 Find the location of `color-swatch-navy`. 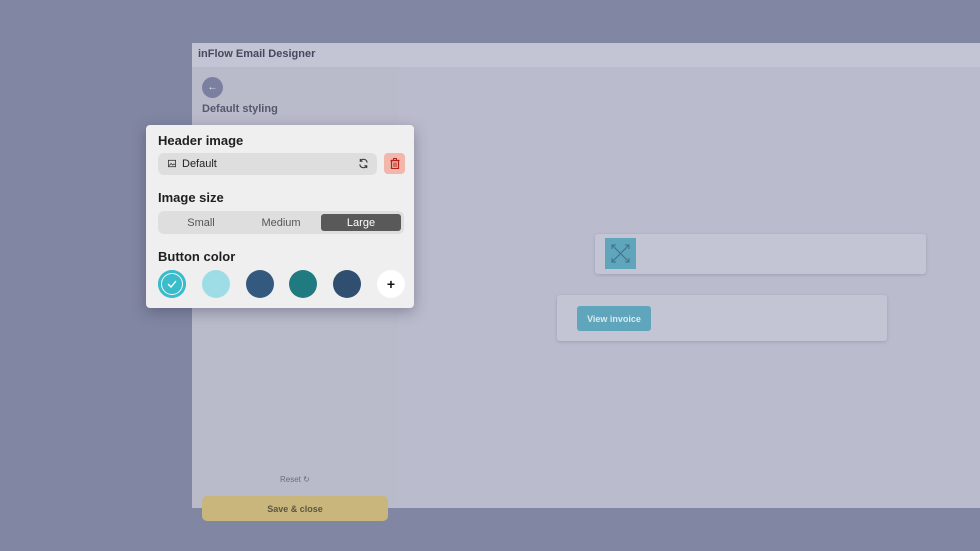

color-swatch-navy is located at coordinates (347, 284).